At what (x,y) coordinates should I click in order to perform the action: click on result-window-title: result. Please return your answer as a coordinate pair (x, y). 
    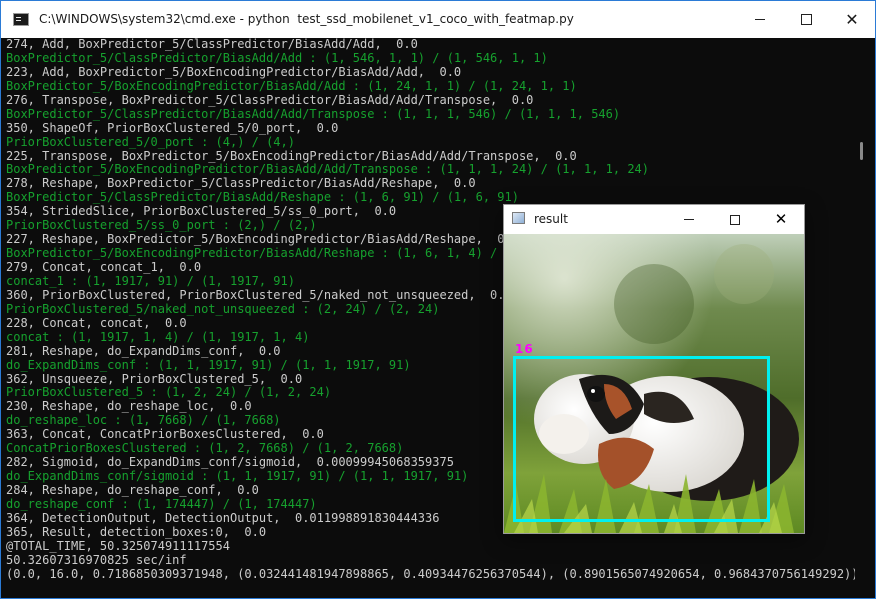
    Looking at the image, I should click on (551, 219).